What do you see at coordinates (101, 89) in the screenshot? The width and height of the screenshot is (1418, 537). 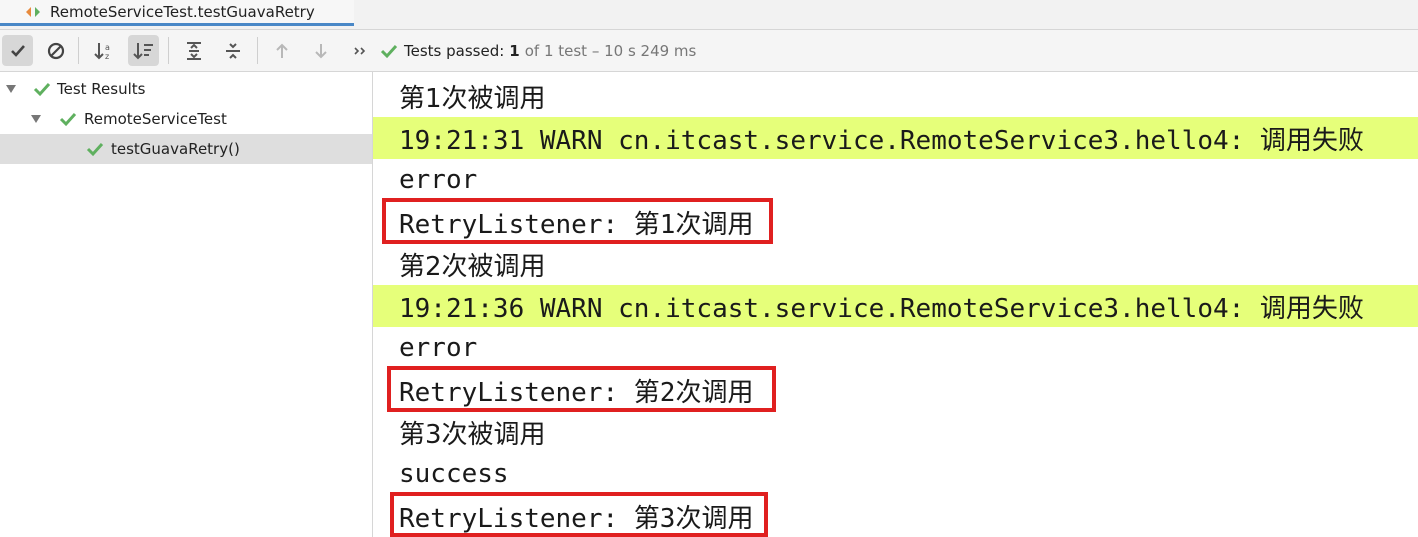 I see `tree-item-label: Test Results` at bounding box center [101, 89].